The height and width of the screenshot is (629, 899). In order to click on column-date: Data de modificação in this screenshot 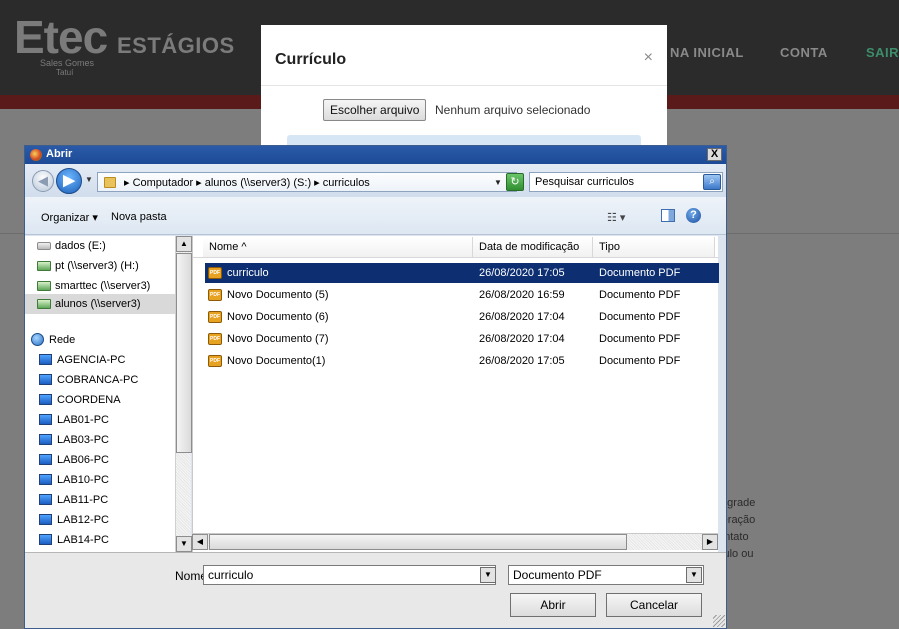, I will do `click(533, 247)`.